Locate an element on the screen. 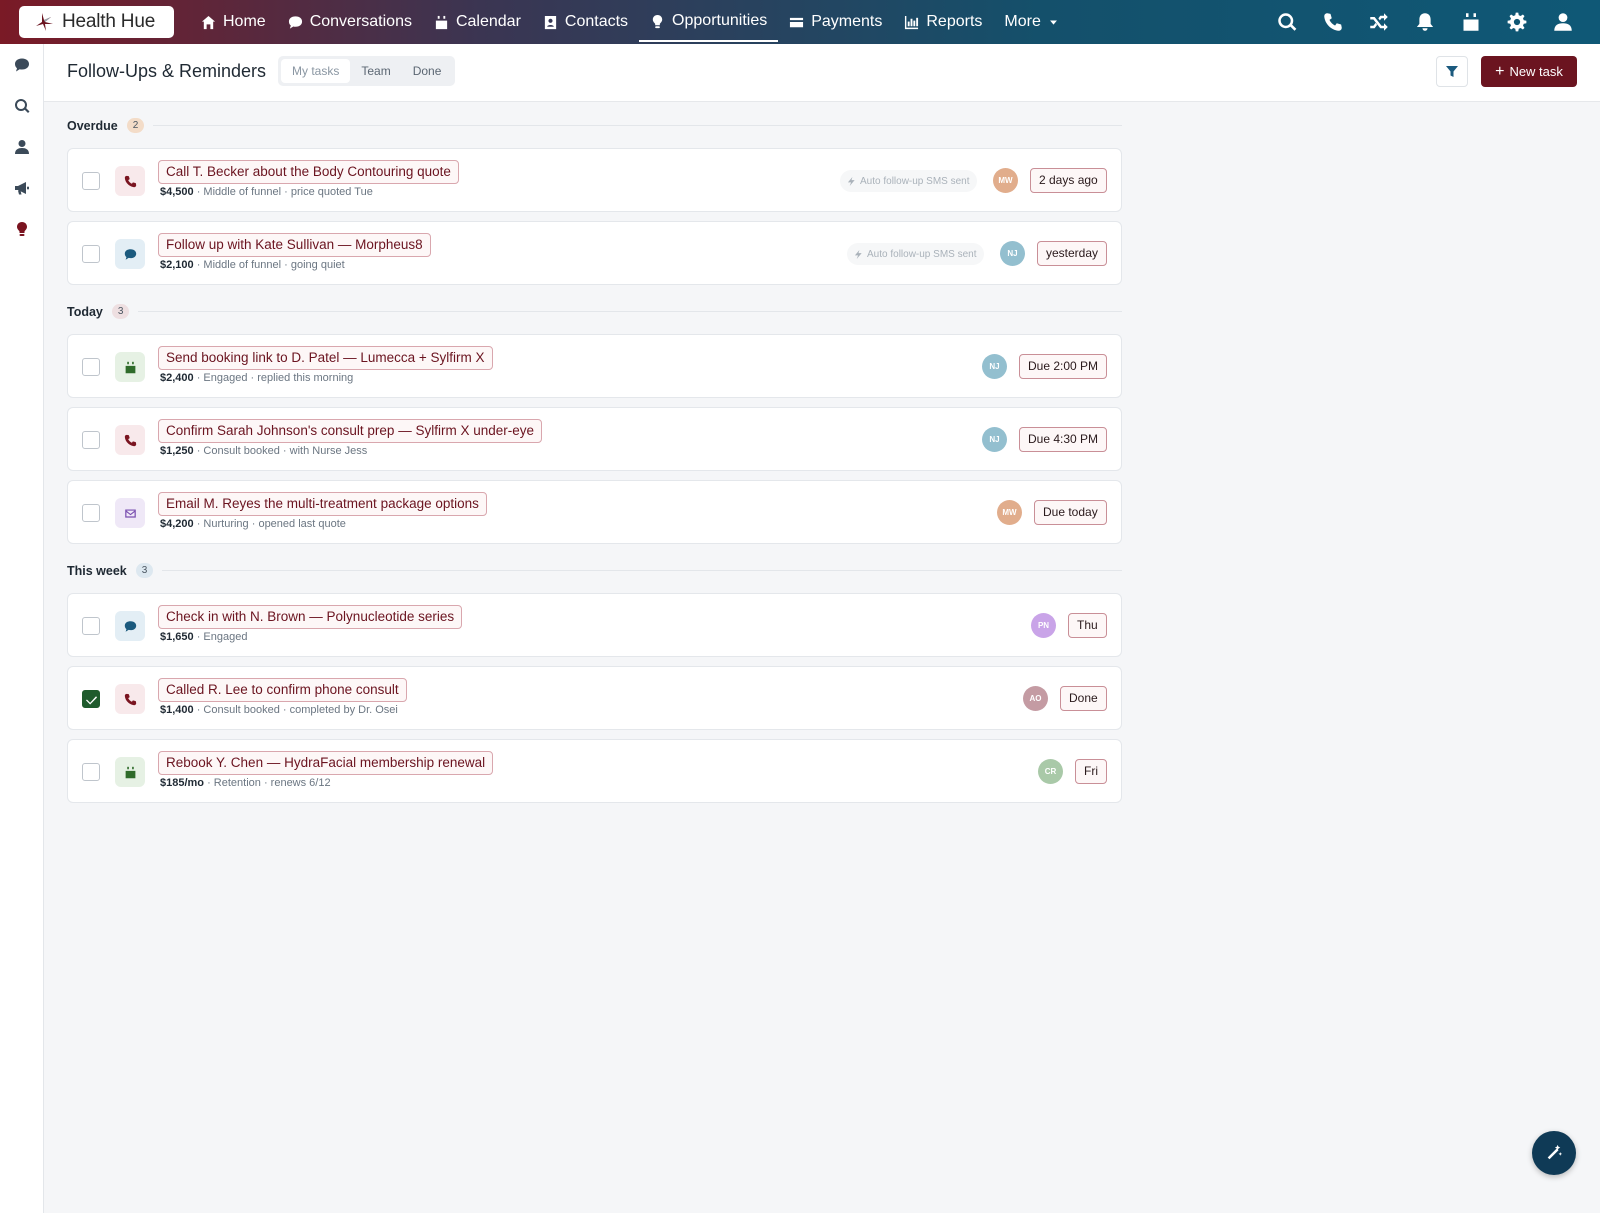  section-count-badge: 2 is located at coordinates (135, 125).